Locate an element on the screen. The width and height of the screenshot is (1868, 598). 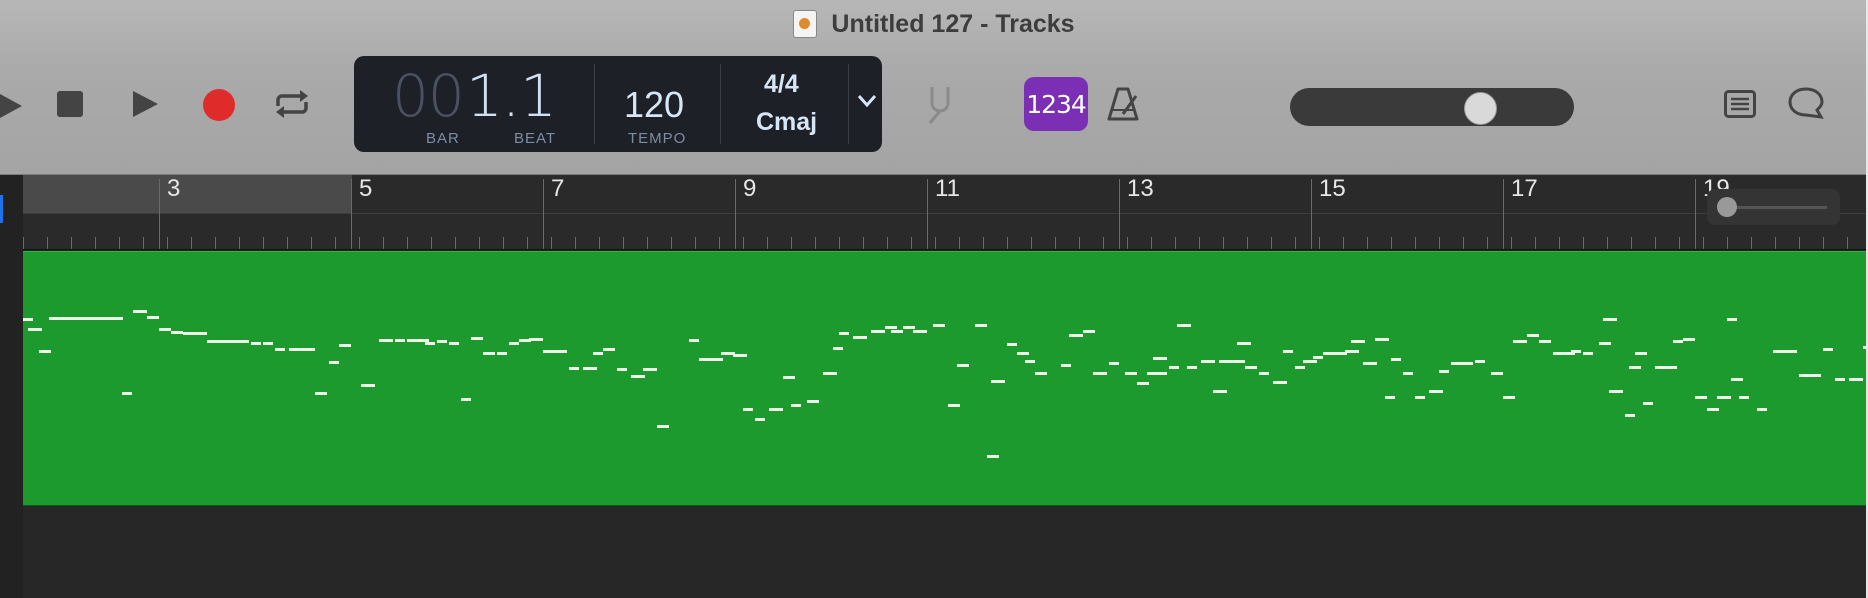
tempo-value: 120 is located at coordinates (654, 105).